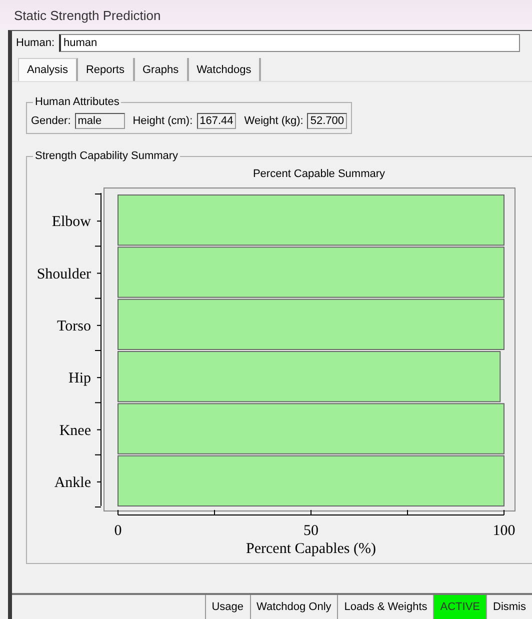  I want to click on value-field: male, so click(99, 121).